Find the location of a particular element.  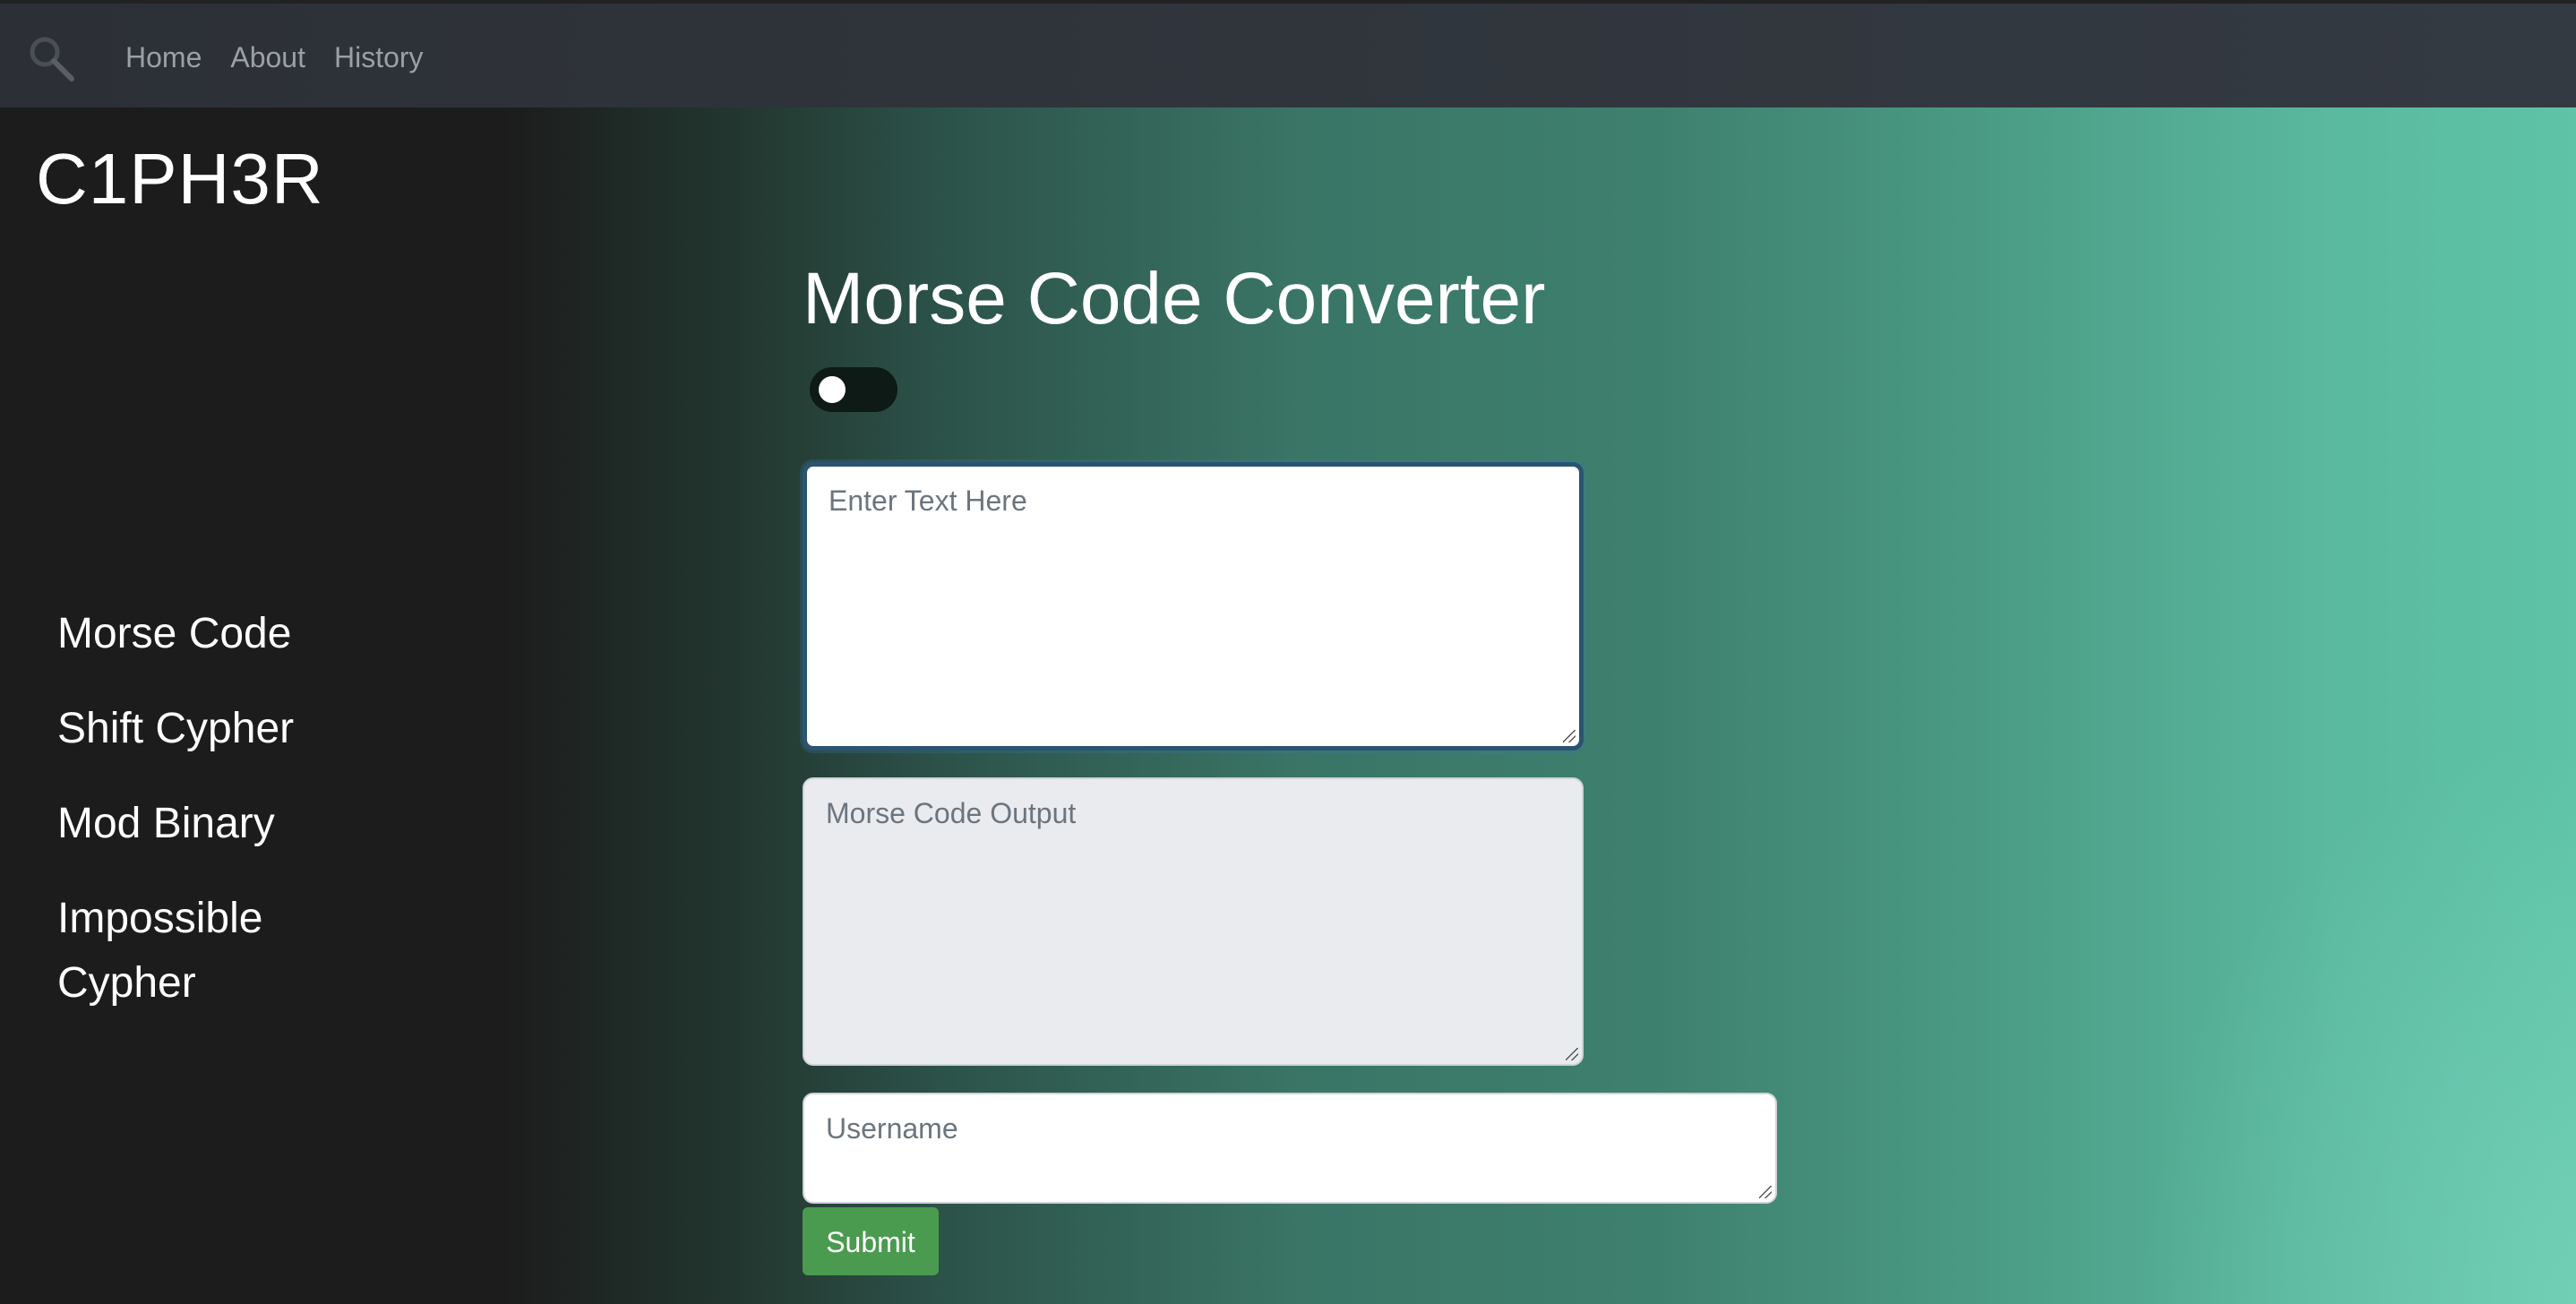

morse-output-field: Morse Code Output is located at coordinates (1193, 922).